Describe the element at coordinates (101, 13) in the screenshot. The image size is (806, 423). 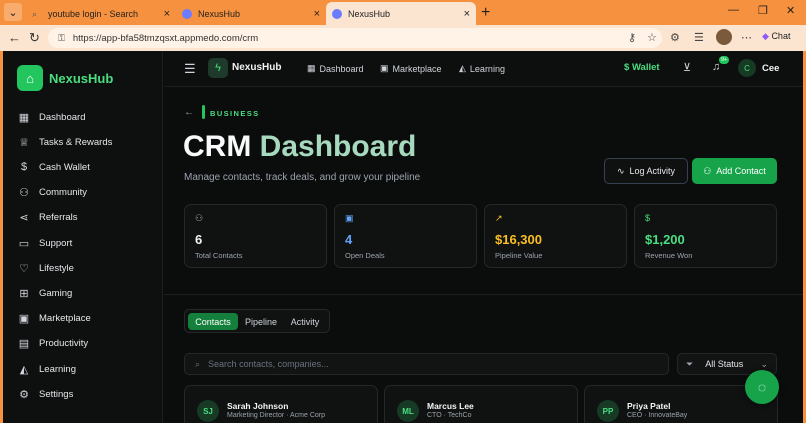
I see `browser-tab-search: ⌕ youtube login - Search ×` at that location.